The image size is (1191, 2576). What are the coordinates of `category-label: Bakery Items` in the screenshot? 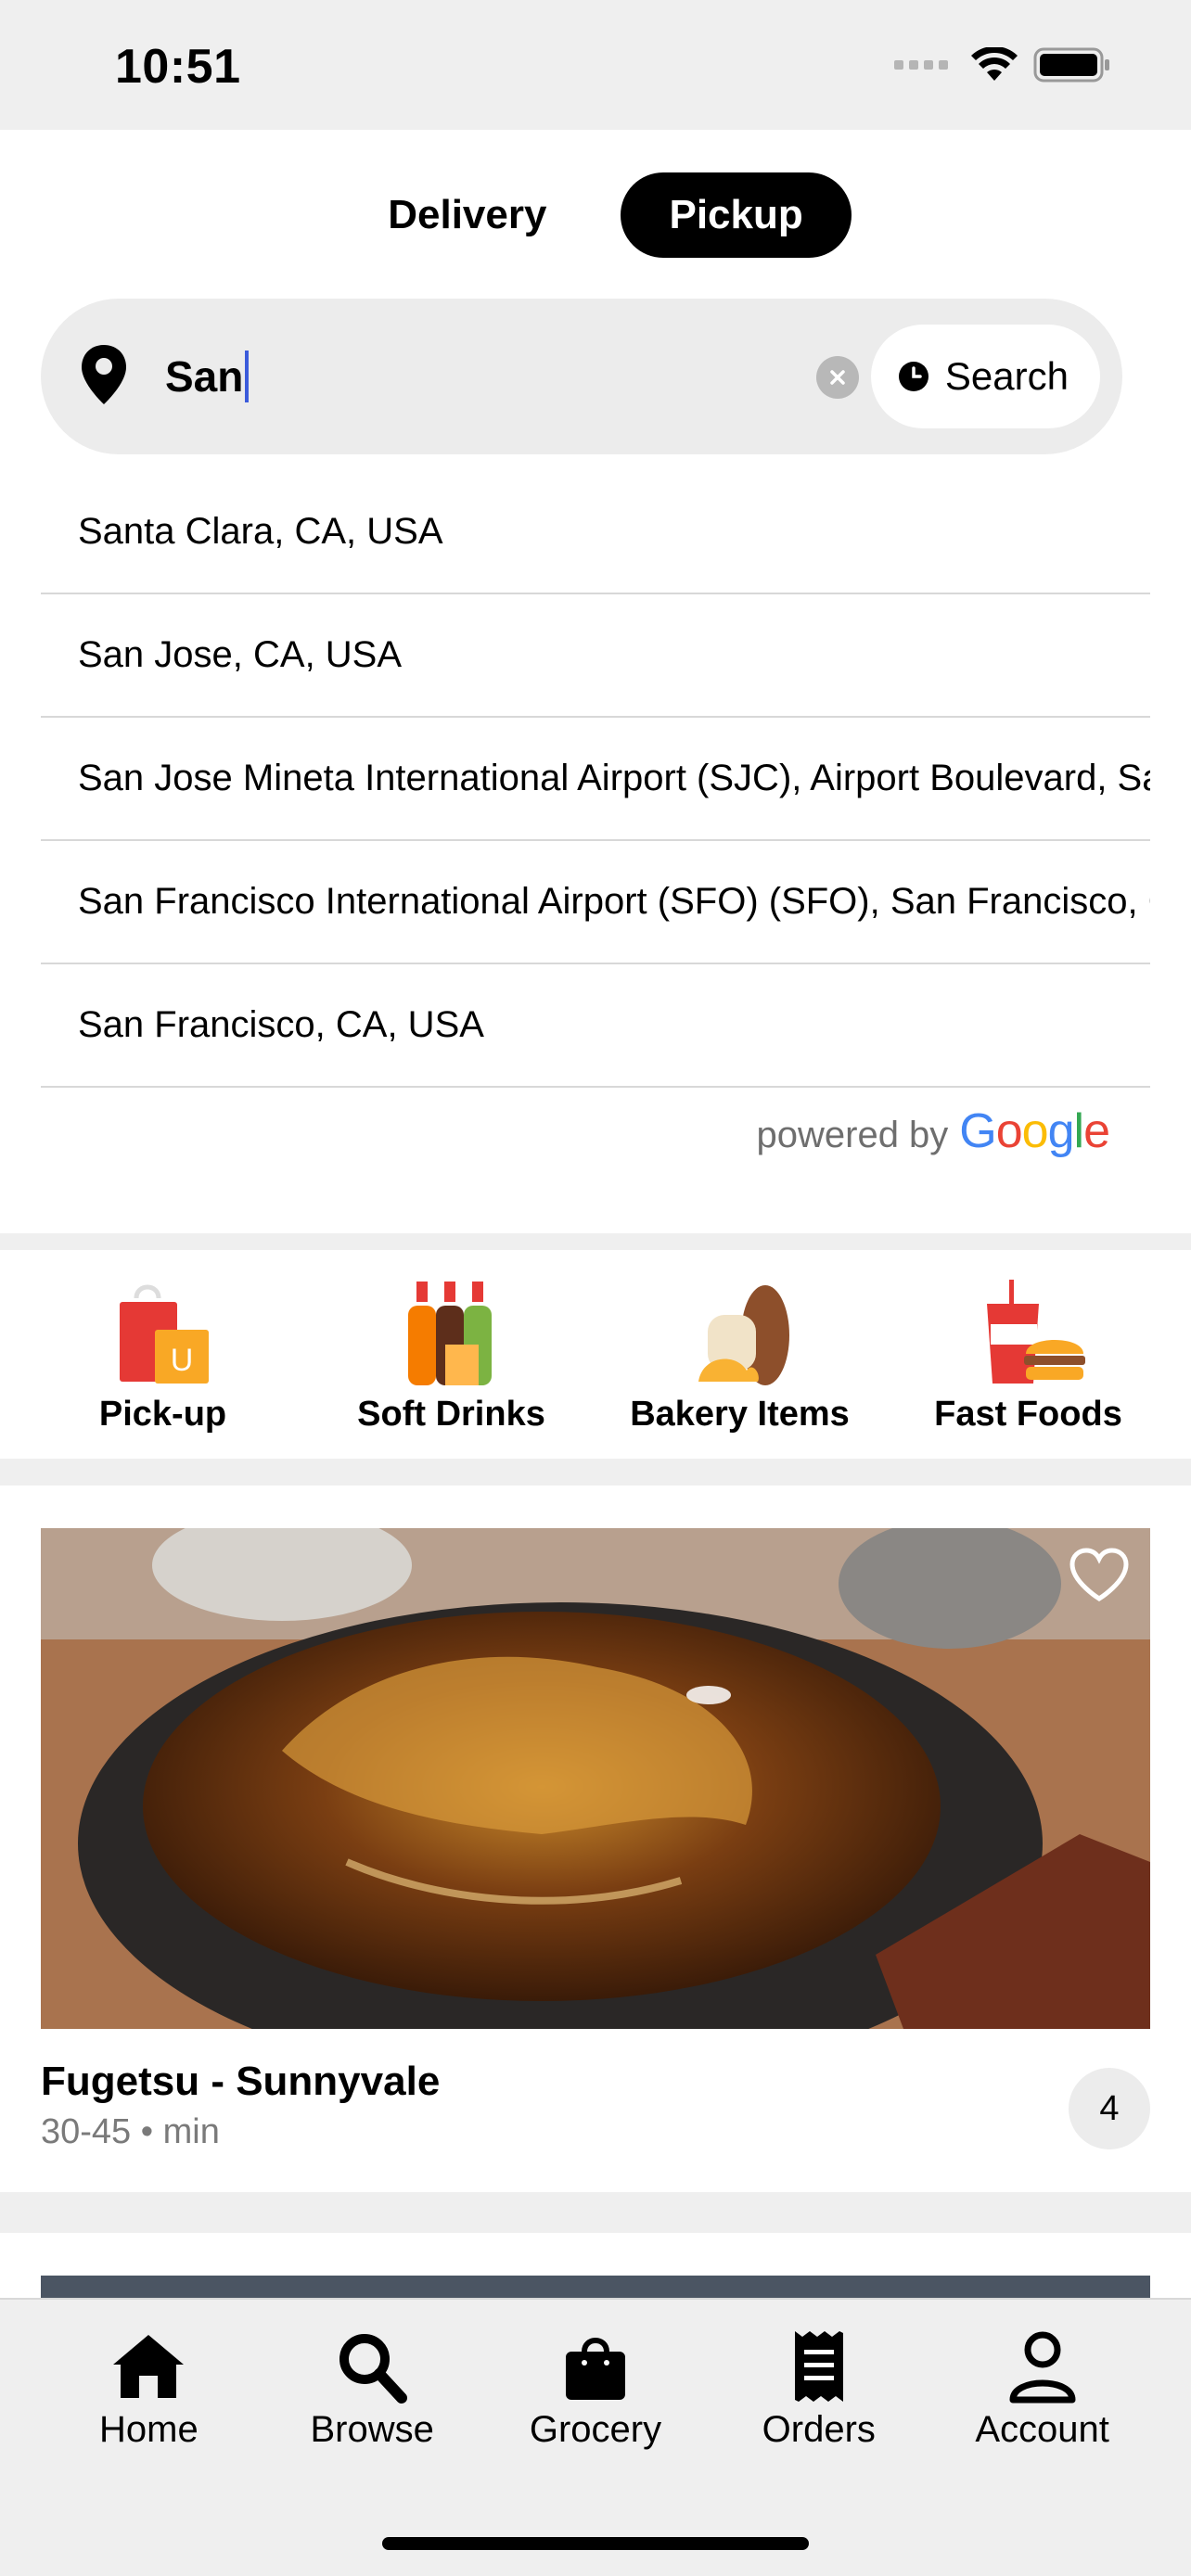 It's located at (740, 1414).